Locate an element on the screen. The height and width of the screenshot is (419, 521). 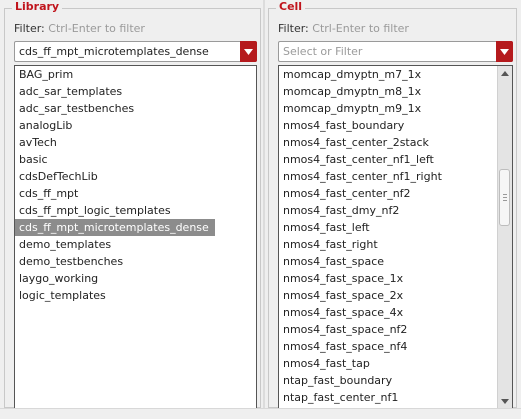
cell-filter-hint: Ctrl-Enter to filter is located at coordinates (360, 28).